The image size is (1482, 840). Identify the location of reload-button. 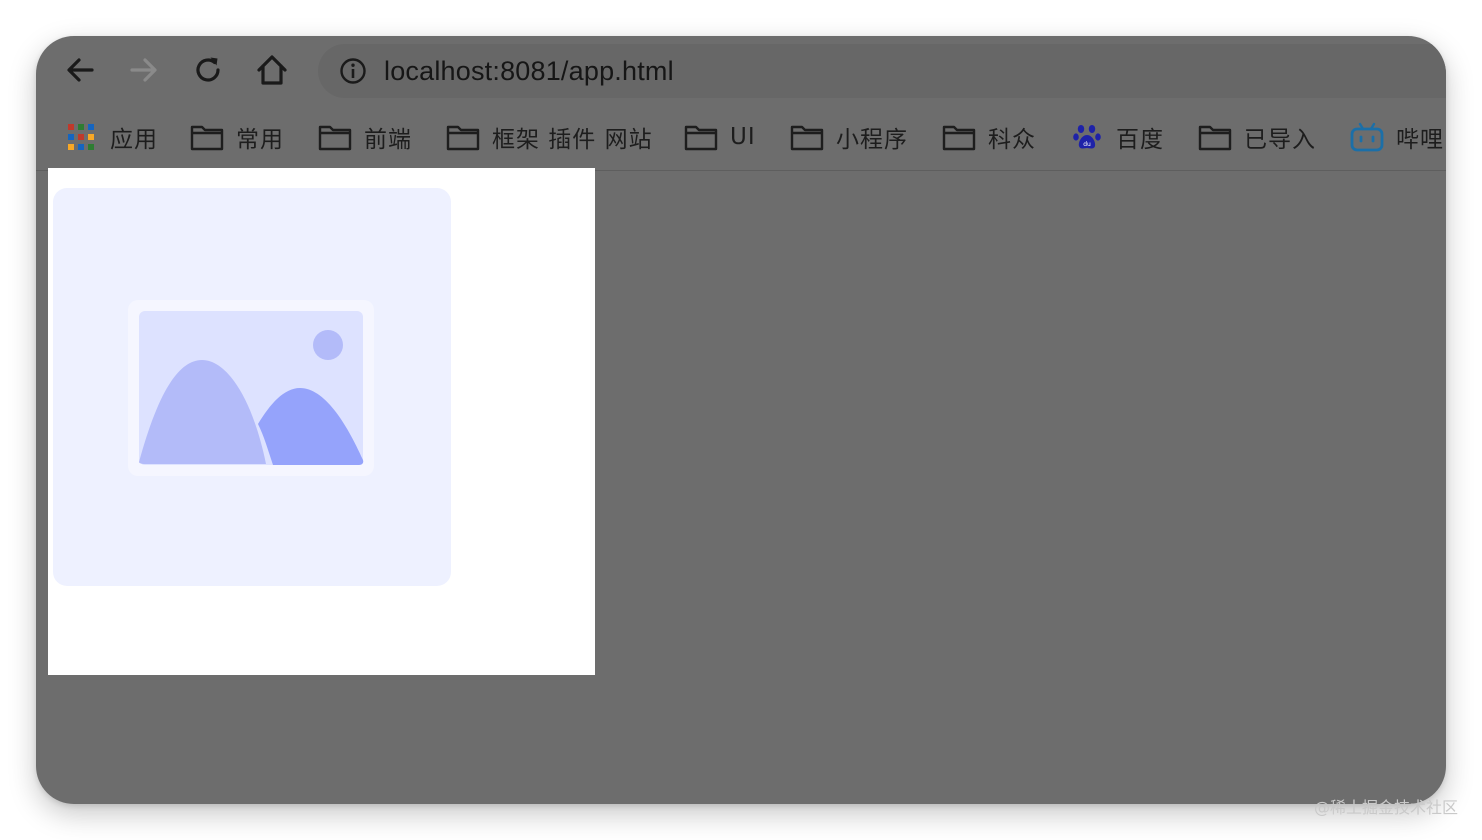
(208, 70).